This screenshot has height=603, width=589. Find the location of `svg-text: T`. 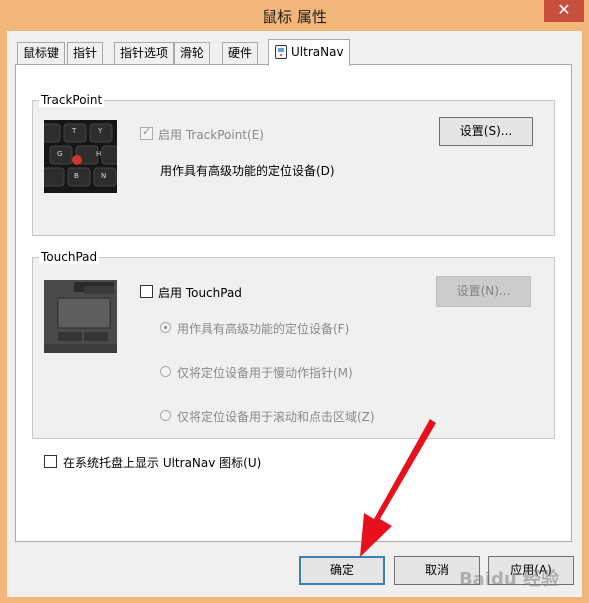

svg-text: T is located at coordinates (74, 131).